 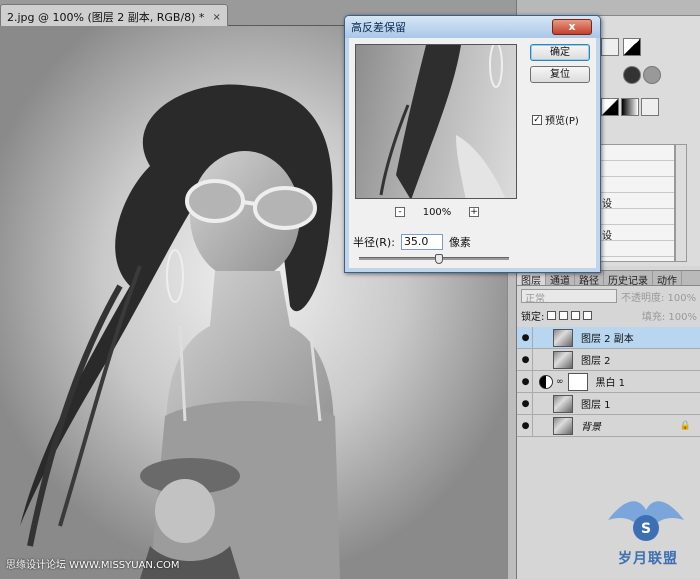 What do you see at coordinates (537, 119) in the screenshot?
I see `preview-checkbox: ✓` at bounding box center [537, 119].